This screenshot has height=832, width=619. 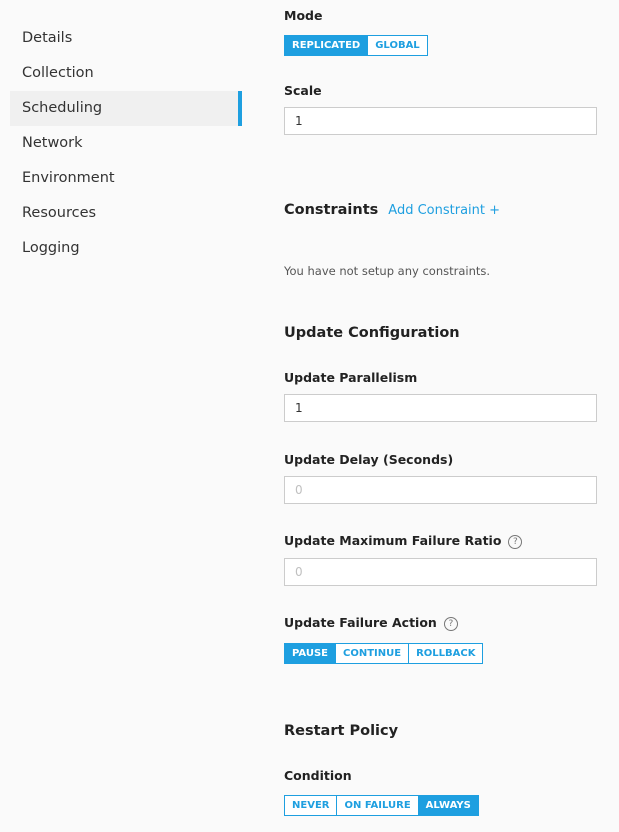 What do you see at coordinates (393, 540) in the screenshot?
I see `update-max-failure-ratio-label: Update Maximum Failure Ratio` at bounding box center [393, 540].